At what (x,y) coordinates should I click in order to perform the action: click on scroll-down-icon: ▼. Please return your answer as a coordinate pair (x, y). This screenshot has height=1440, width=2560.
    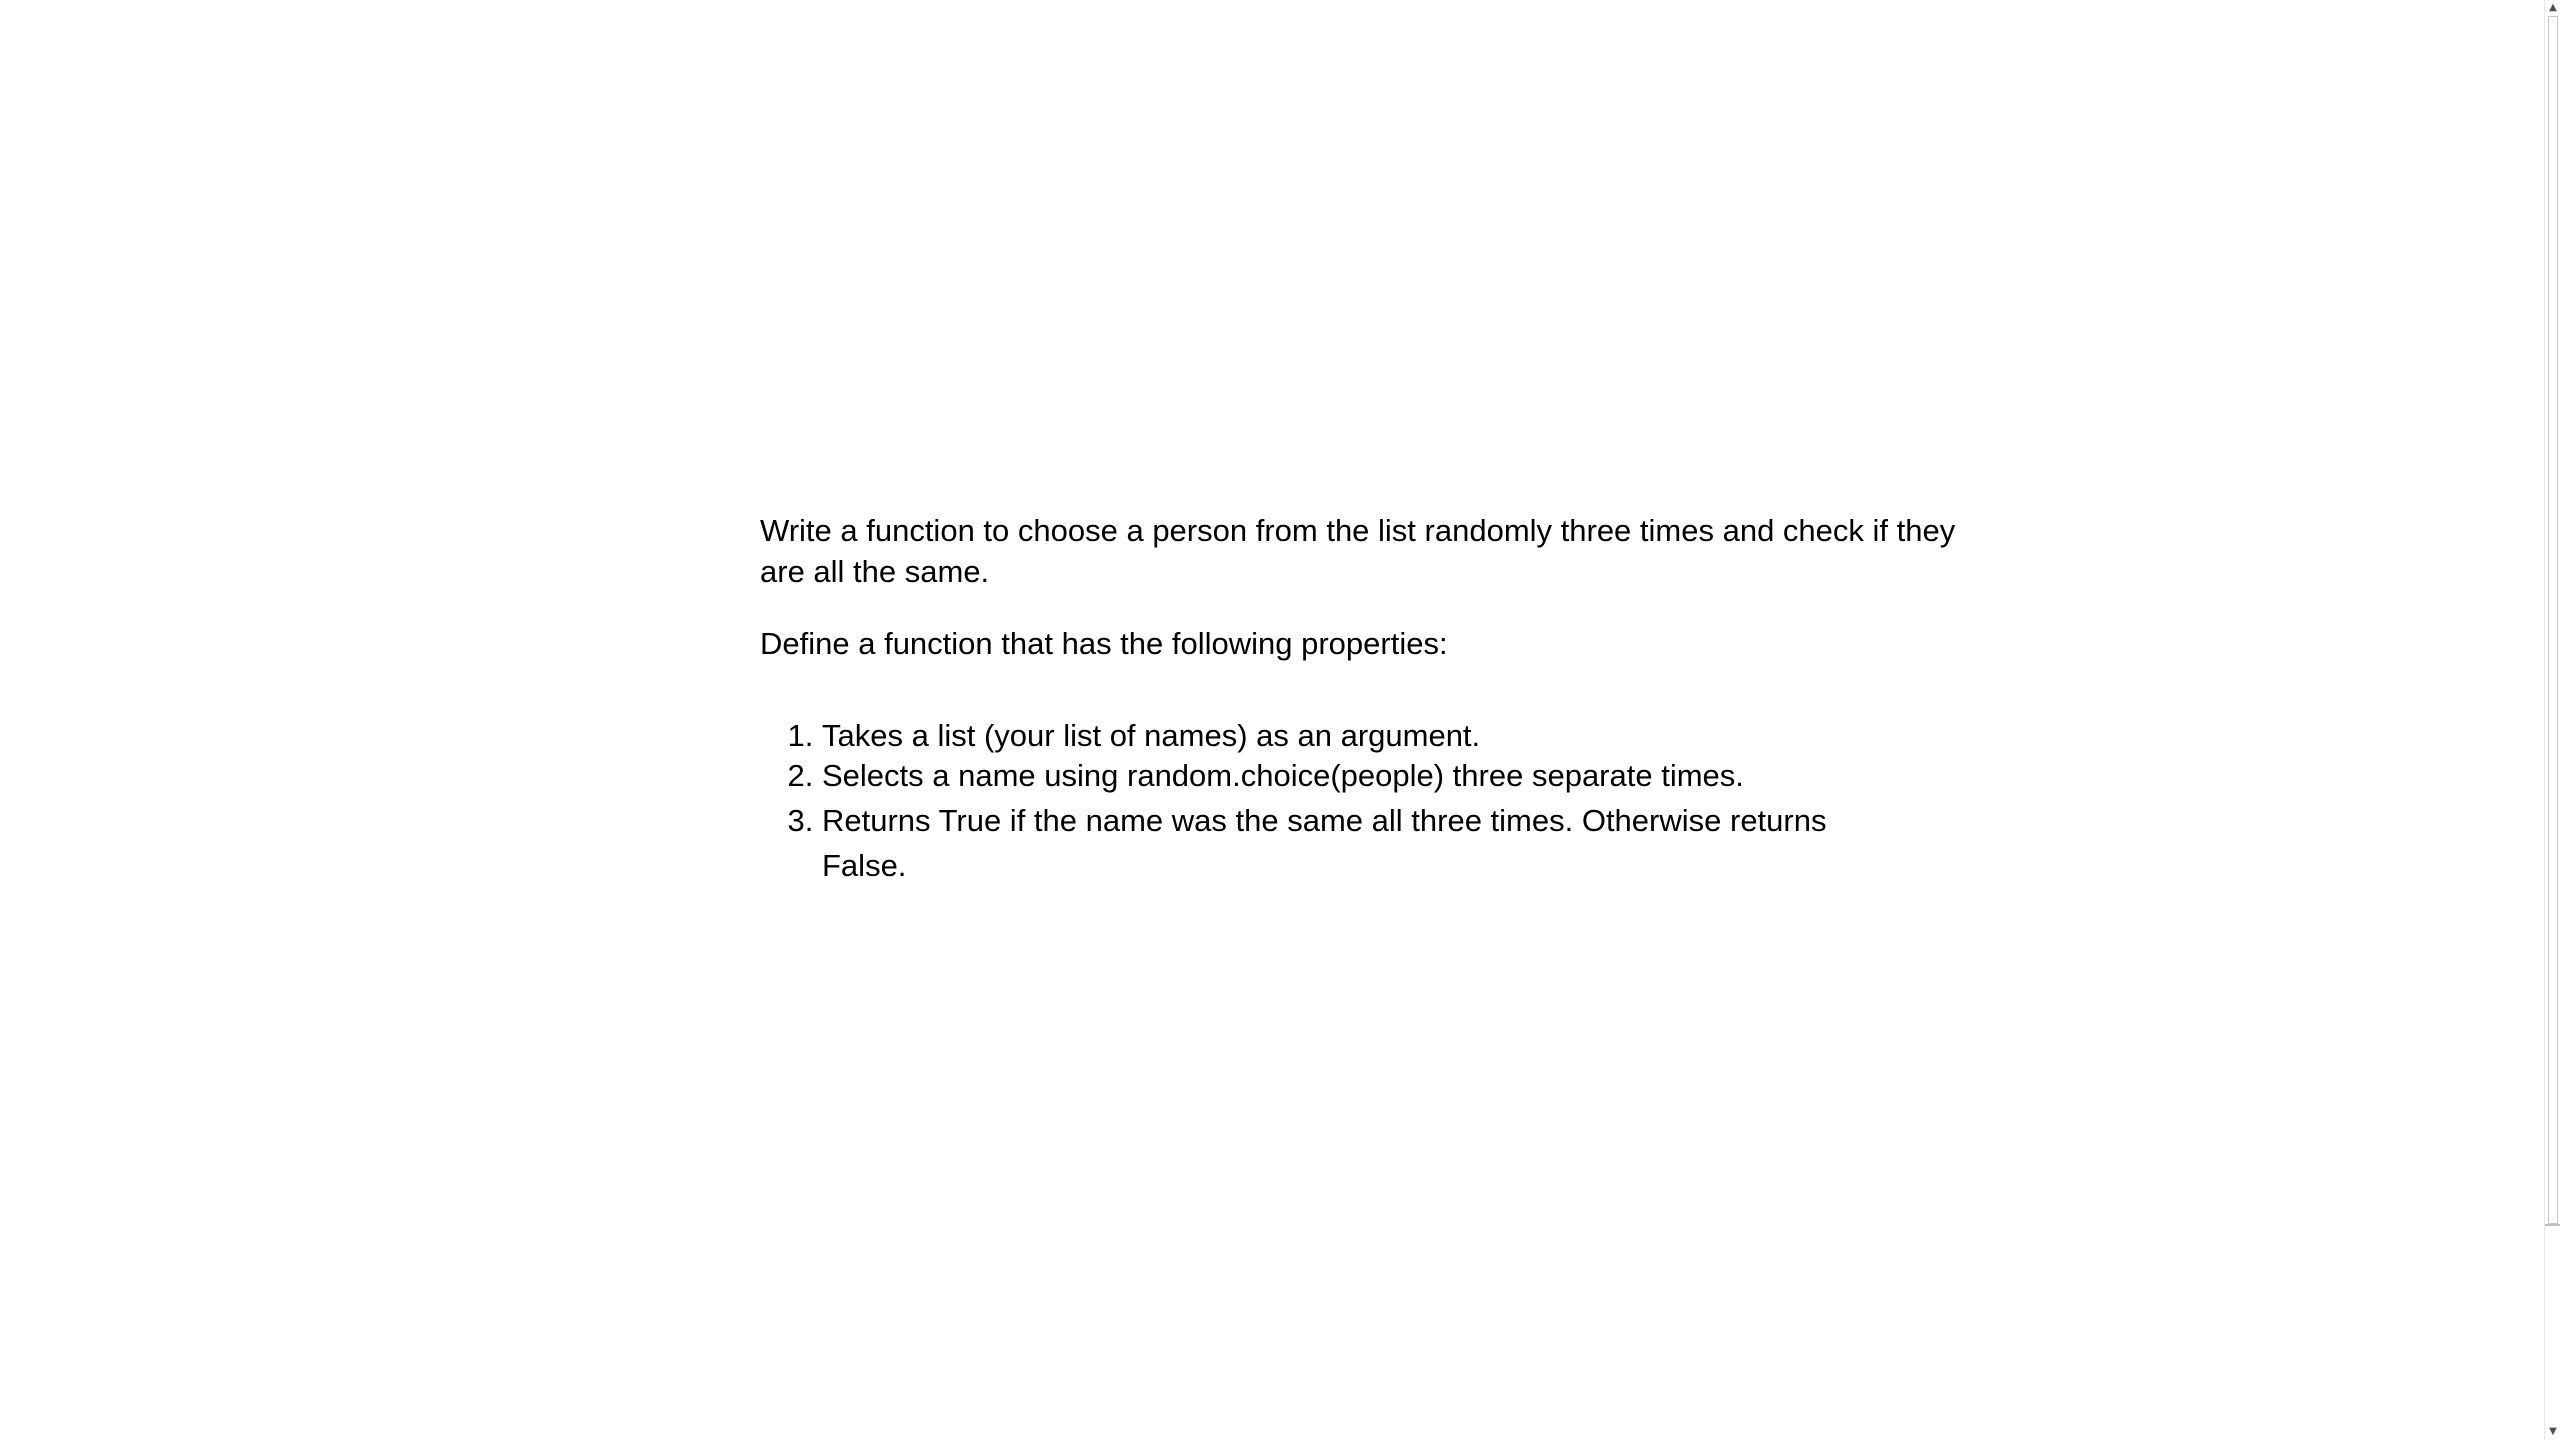
    Looking at the image, I should click on (2552, 1432).